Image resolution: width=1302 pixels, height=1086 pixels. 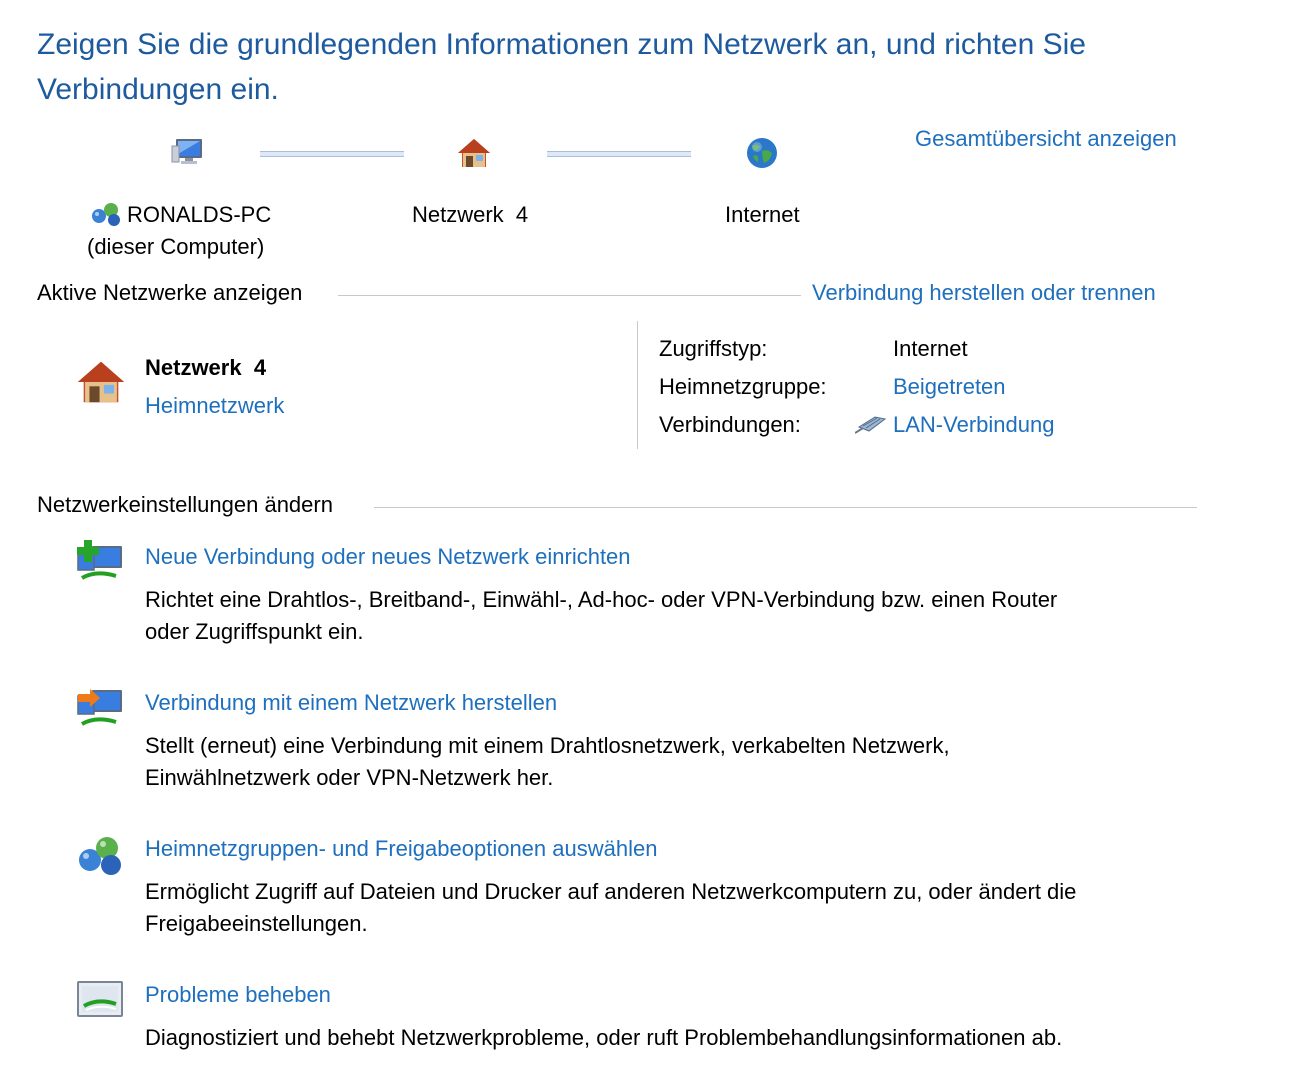 What do you see at coordinates (176, 246) in the screenshot?
I see `computer-subtitle: (dieser Computer)` at bounding box center [176, 246].